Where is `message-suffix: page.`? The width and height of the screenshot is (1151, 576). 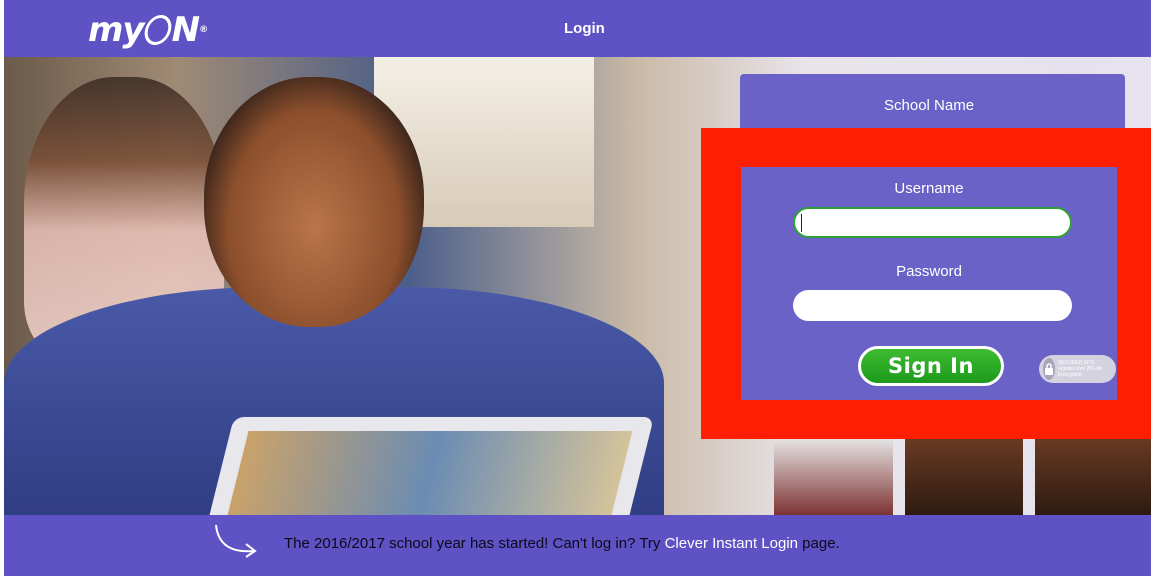
message-suffix: page. is located at coordinates (819, 543).